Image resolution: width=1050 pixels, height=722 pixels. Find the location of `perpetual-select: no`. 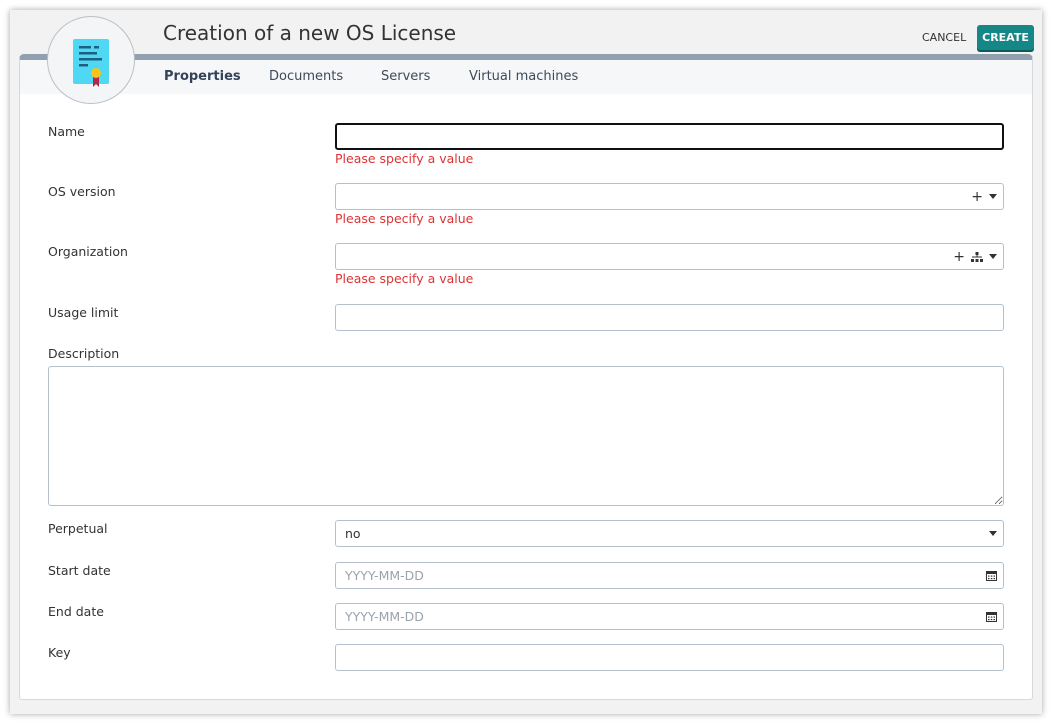

perpetual-select: no is located at coordinates (669, 533).